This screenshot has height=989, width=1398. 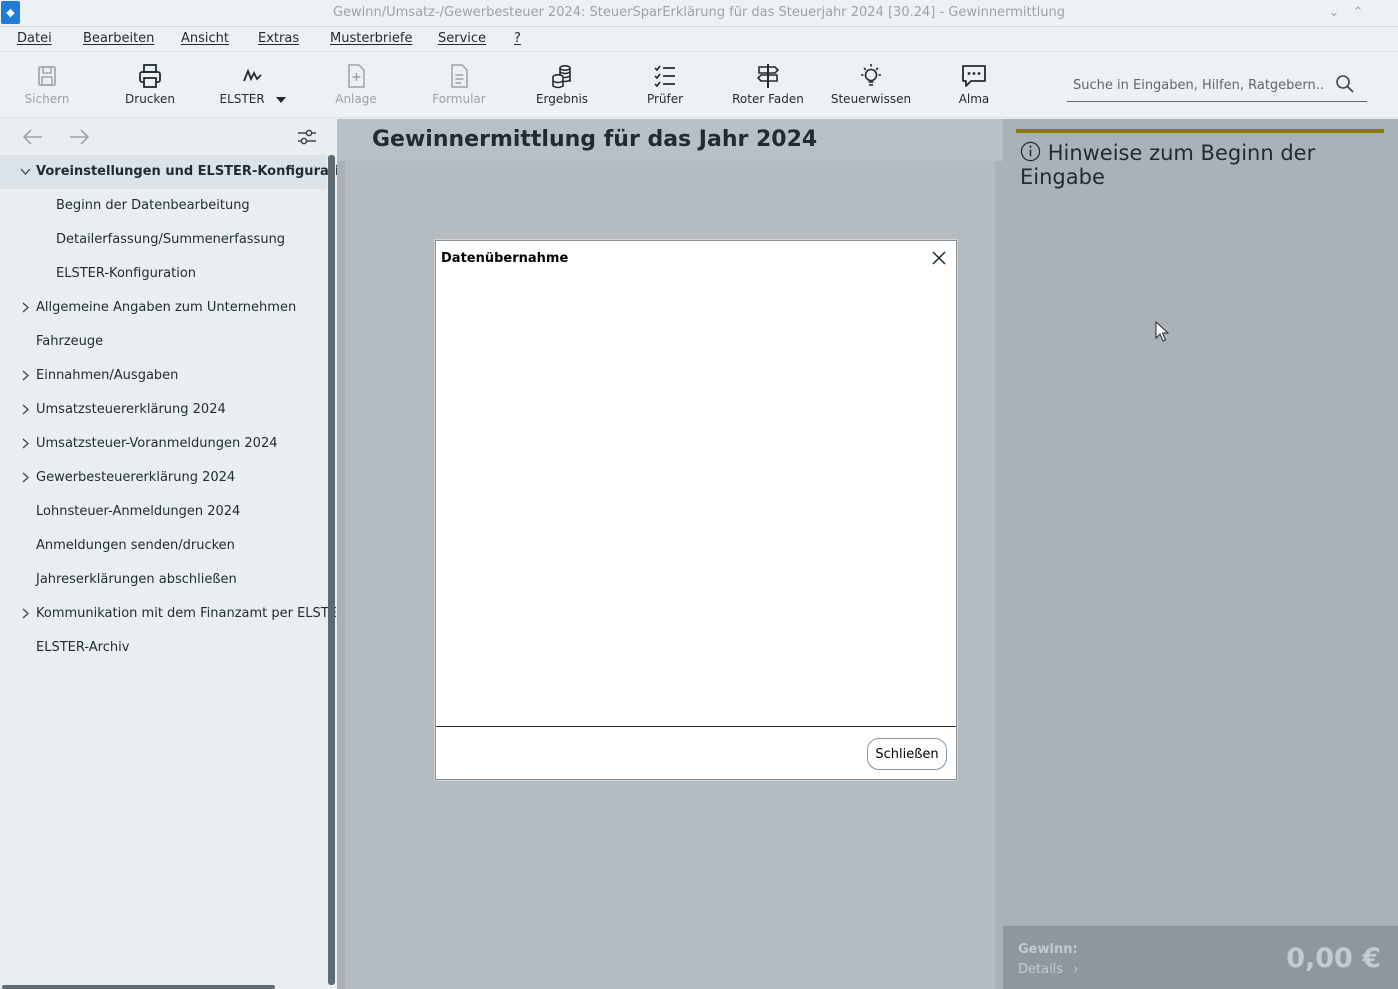 I want to click on lightbulb-icon, so click(x=871, y=75).